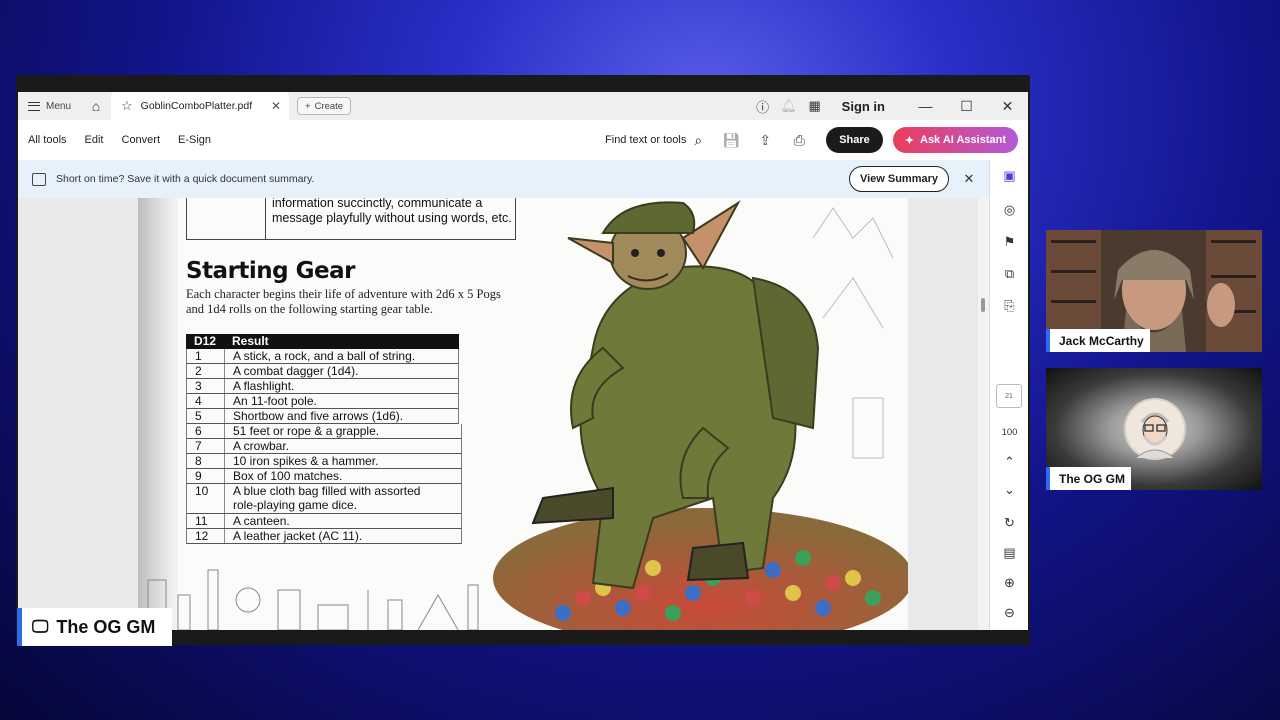 The image size is (1280, 720). I want to click on minimize-icon: —, so click(925, 106).